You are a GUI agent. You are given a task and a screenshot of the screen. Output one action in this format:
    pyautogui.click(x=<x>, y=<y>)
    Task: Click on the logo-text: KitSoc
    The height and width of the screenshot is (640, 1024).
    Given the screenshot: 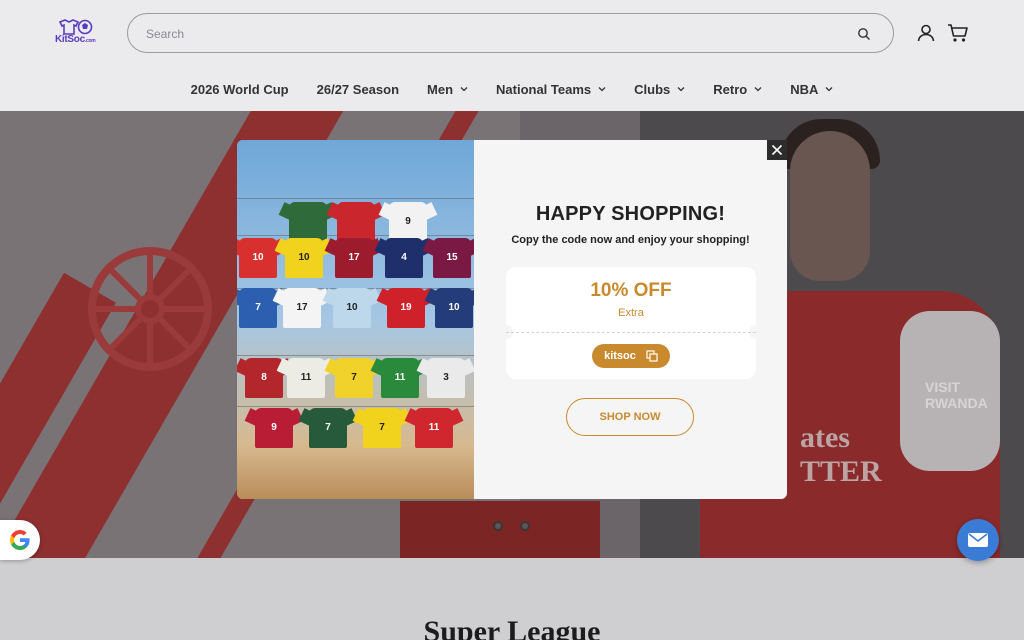 What is the action you would take?
    pyautogui.click(x=70, y=39)
    